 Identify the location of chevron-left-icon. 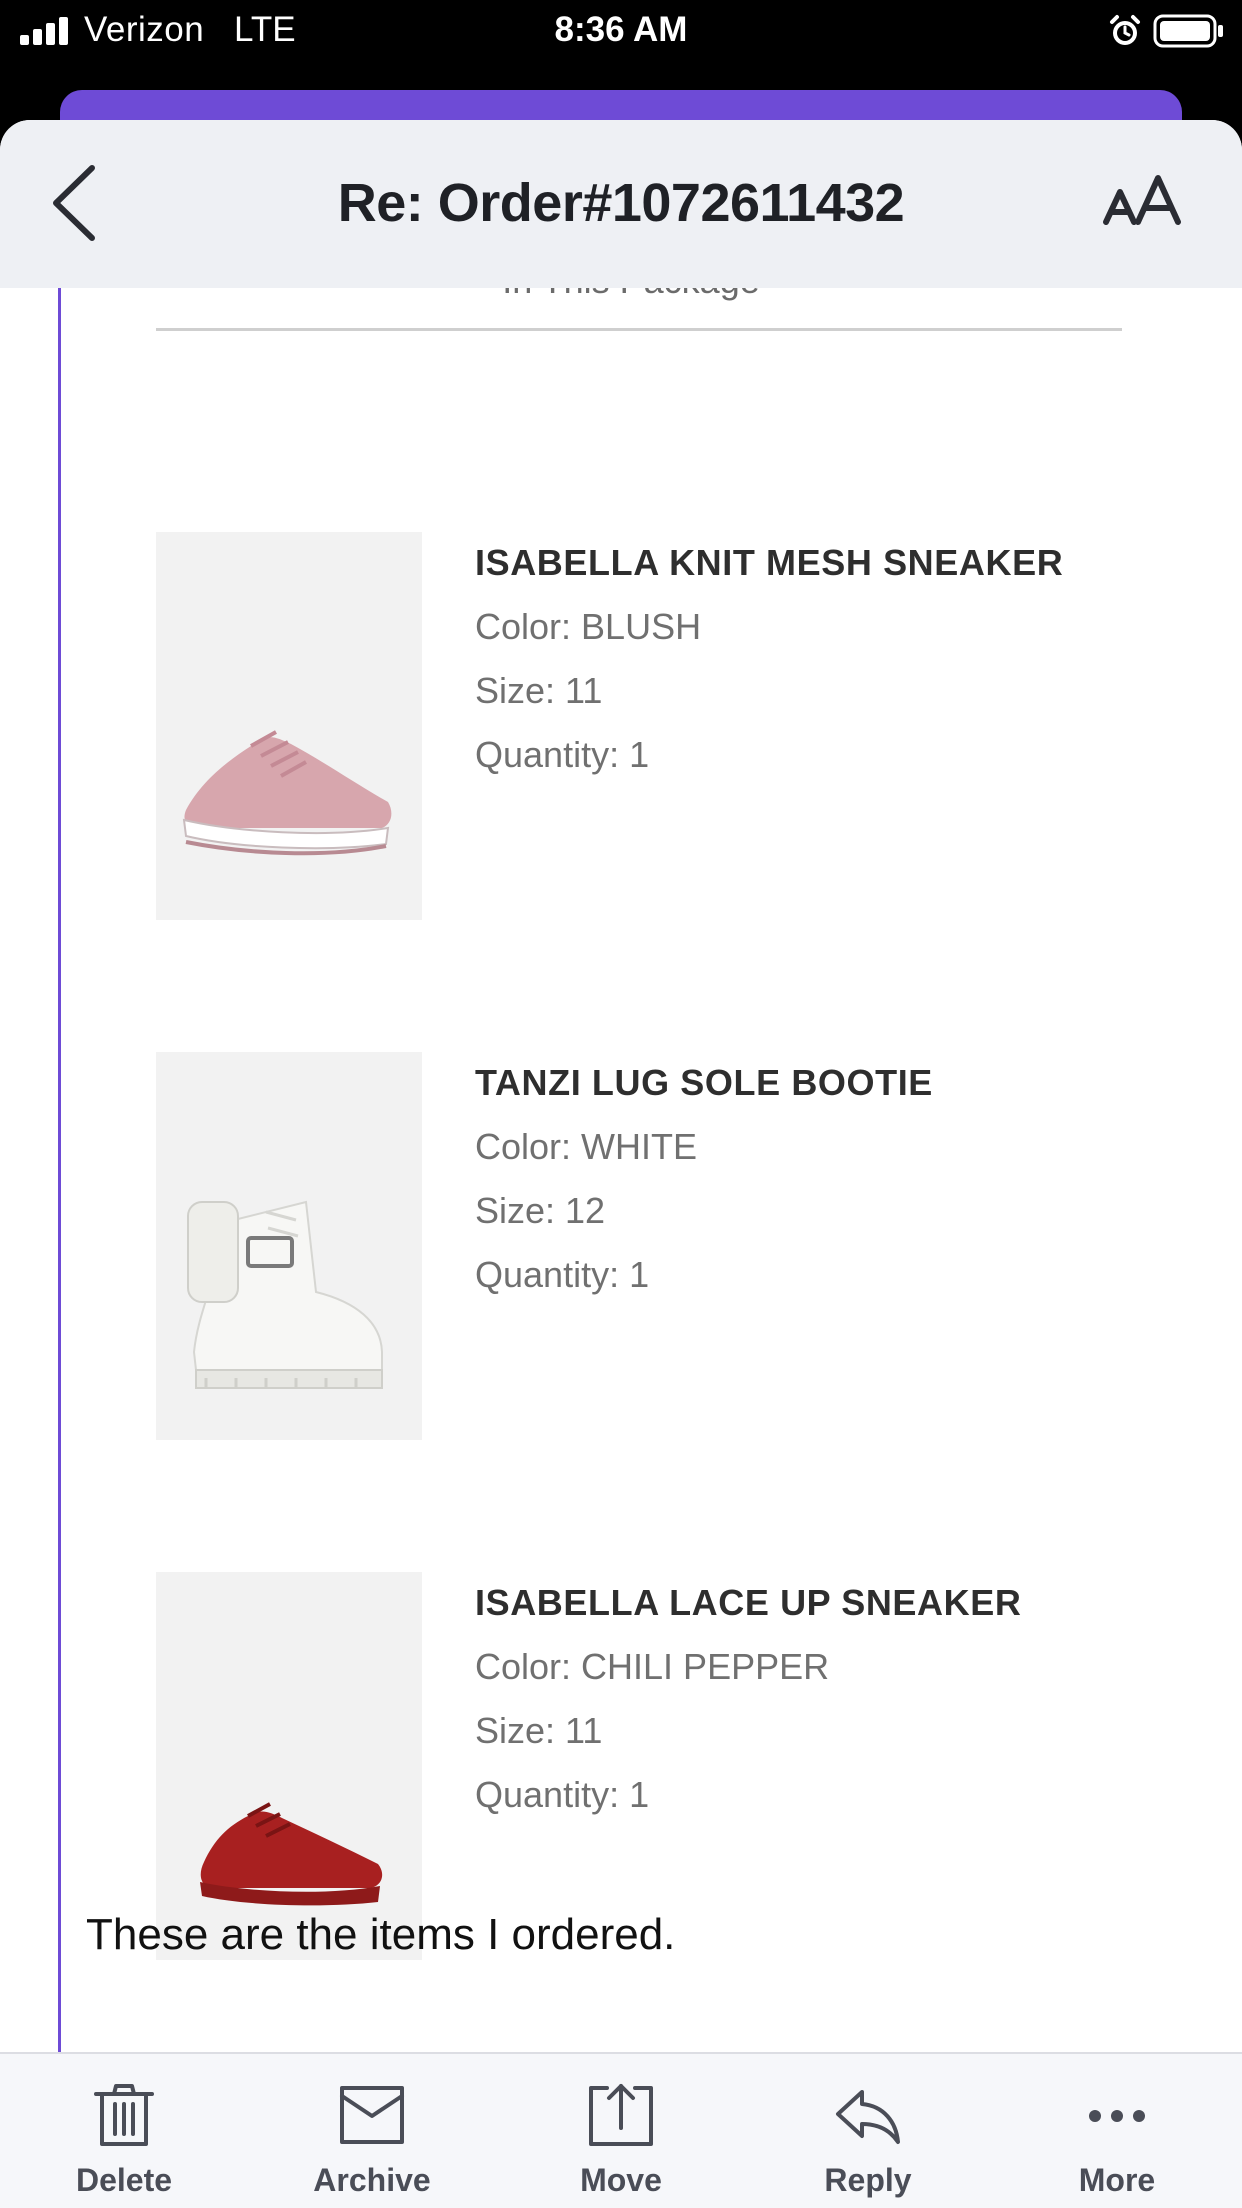
(74, 203).